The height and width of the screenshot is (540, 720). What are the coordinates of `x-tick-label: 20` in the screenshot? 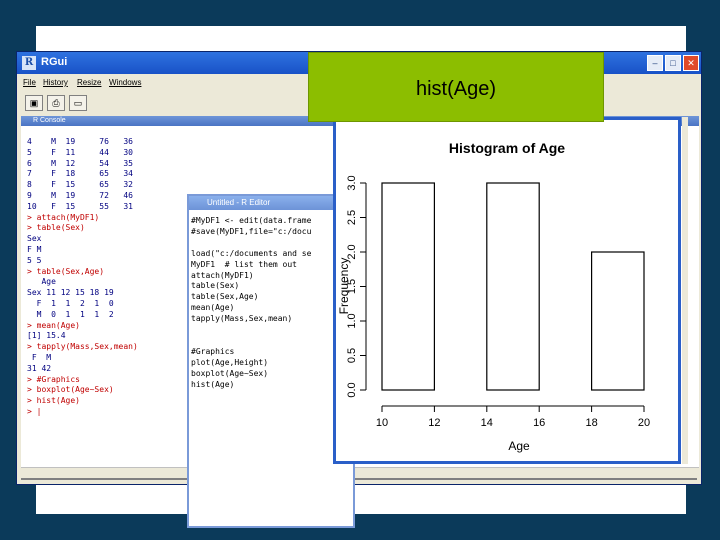 It's located at (644, 423).